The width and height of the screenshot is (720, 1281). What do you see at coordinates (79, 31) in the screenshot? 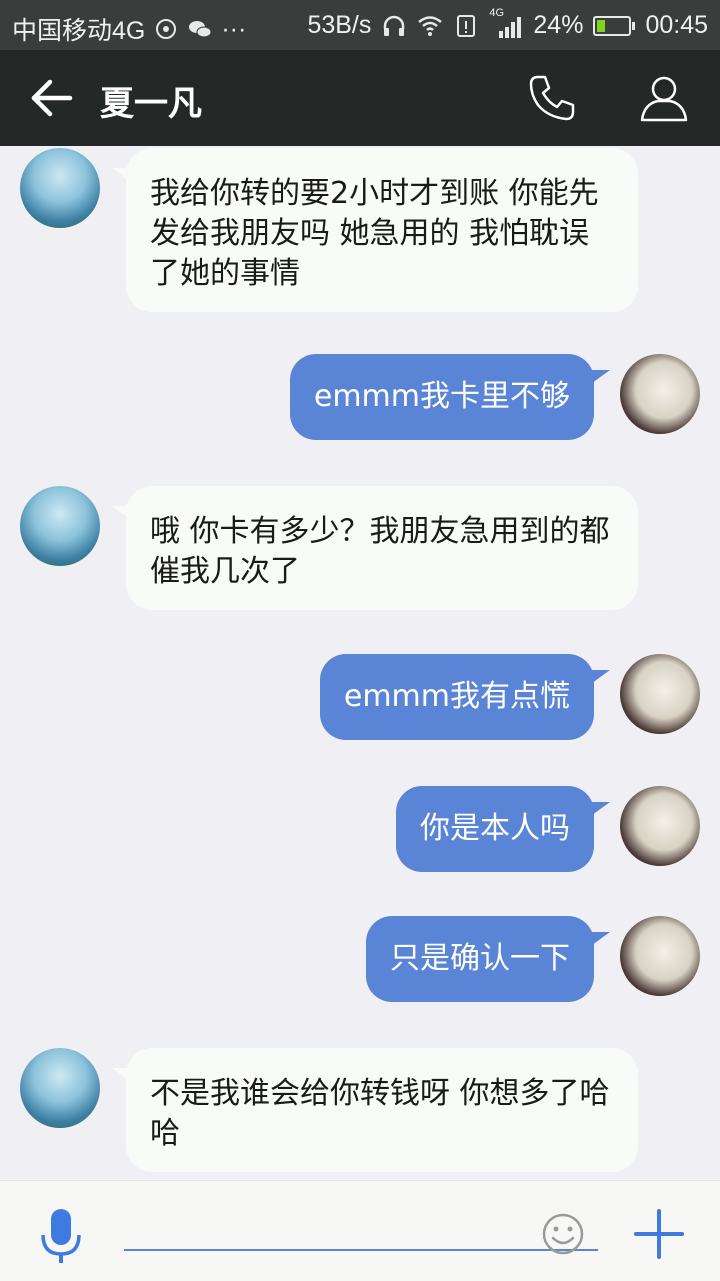
I see `carrier-label: 中国移动4G` at bounding box center [79, 31].